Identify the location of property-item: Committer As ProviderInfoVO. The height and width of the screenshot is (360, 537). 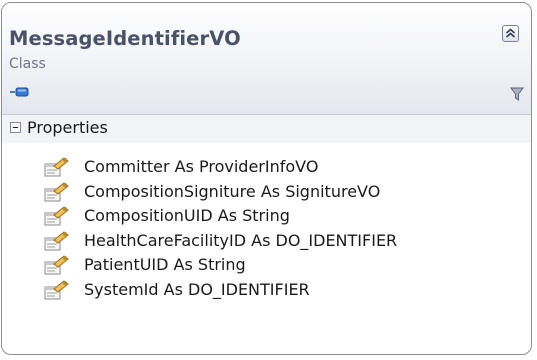
(266, 167).